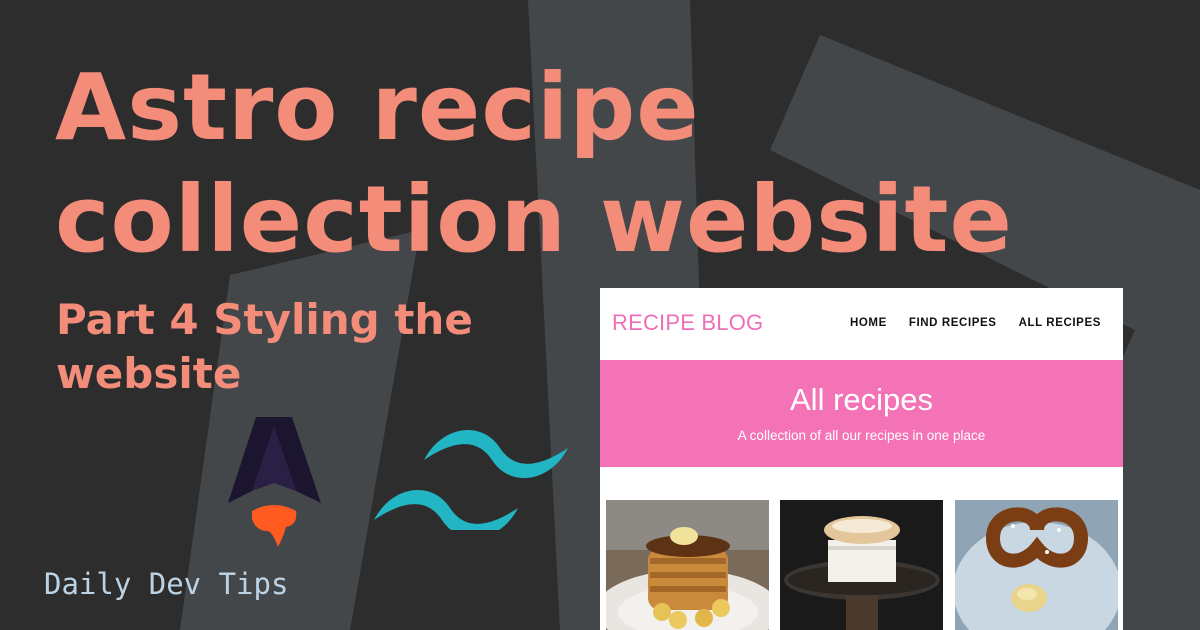 This screenshot has height=630, width=1200. Describe the element at coordinates (953, 323) in the screenshot. I see `nav-link-find-recipes: FIND RECIPES` at that location.